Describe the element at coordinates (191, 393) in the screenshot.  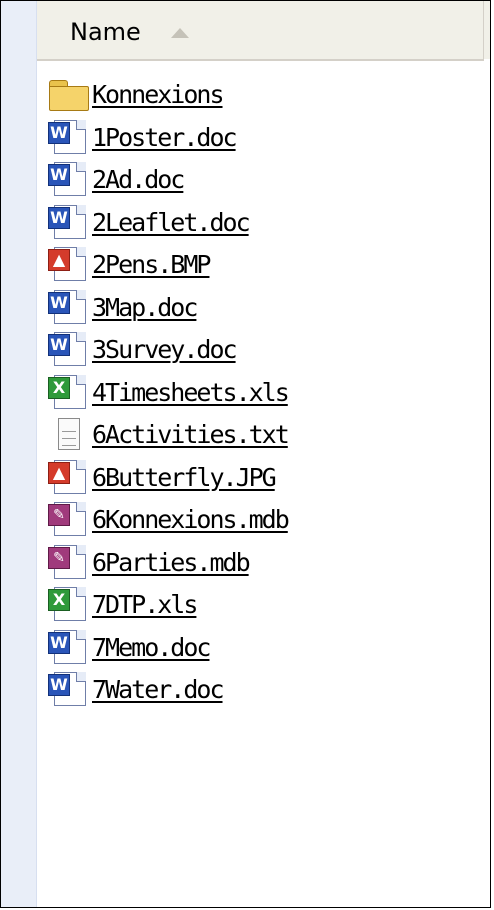
I see `file-name-link: 4Timesheets.xls` at that location.